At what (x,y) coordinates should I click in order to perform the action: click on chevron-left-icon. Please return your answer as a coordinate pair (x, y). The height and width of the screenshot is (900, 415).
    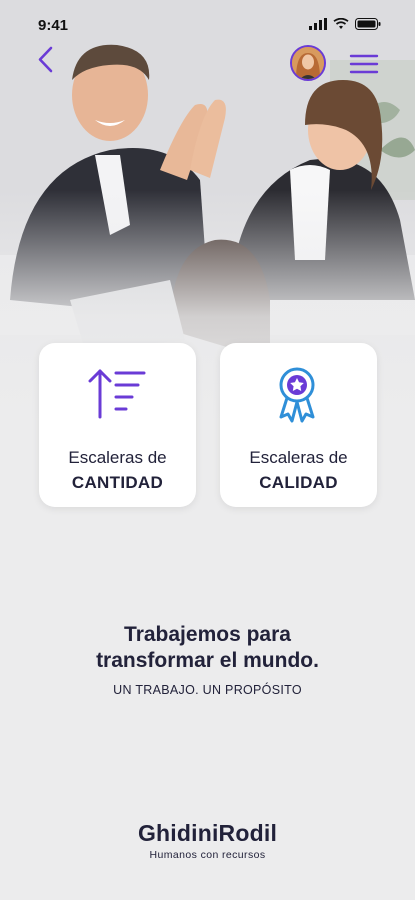
    Looking at the image, I should click on (46, 60).